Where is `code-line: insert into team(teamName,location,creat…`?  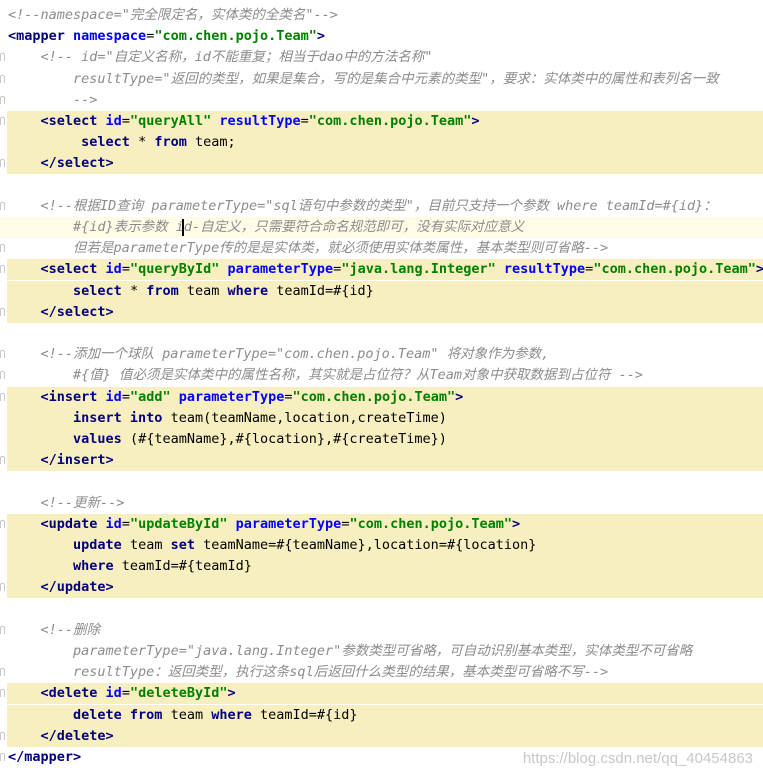
code-line: insert into team(teamName,location,creat… is located at coordinates (381, 418).